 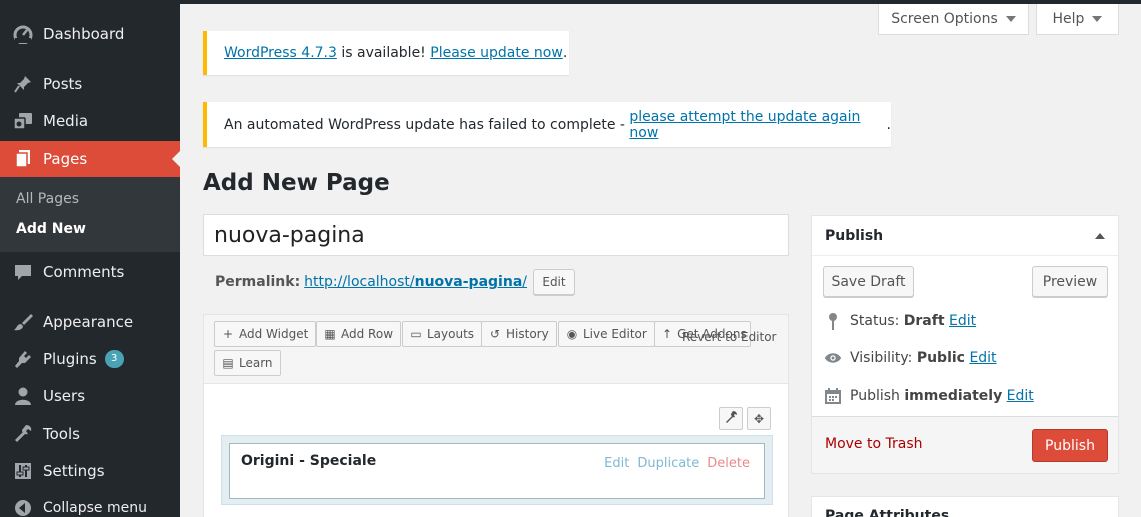 I want to click on plus-icon: +, so click(x=228, y=334).